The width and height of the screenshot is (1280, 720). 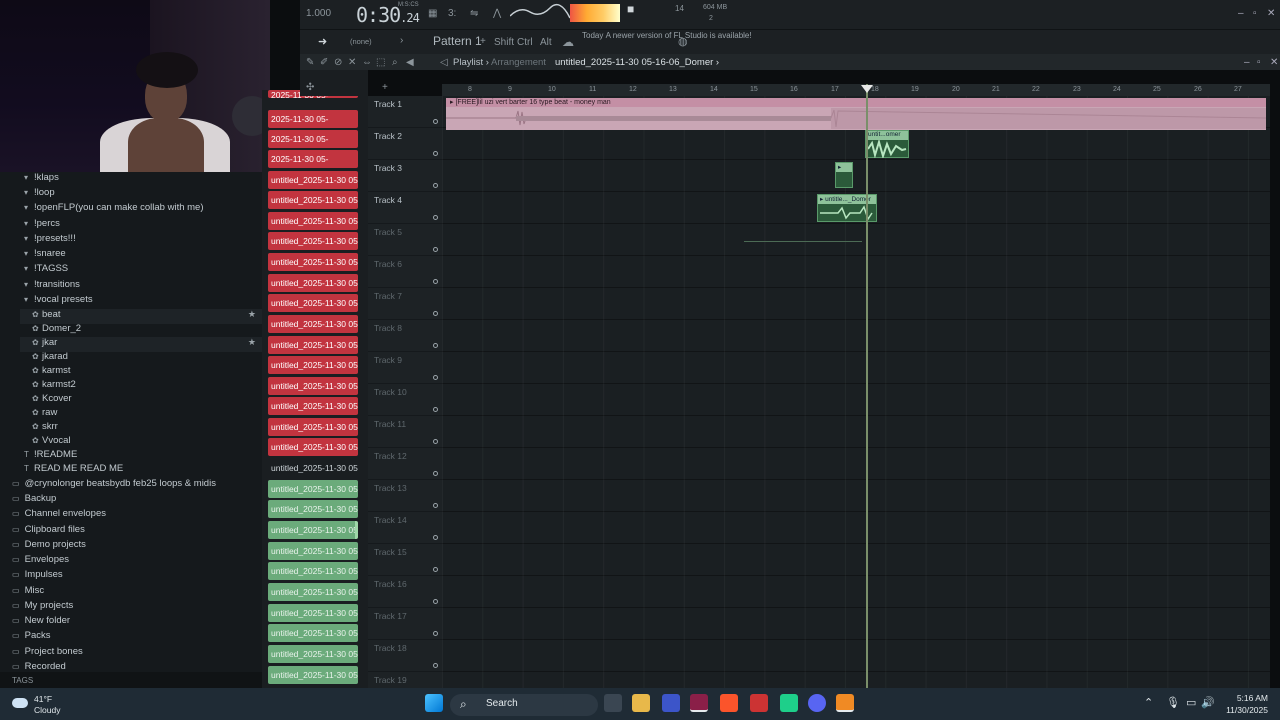 What do you see at coordinates (637, 62) in the screenshot?
I see `playlist-file-name: untitled_2025-11-30 05-16-06_Domer ›` at bounding box center [637, 62].